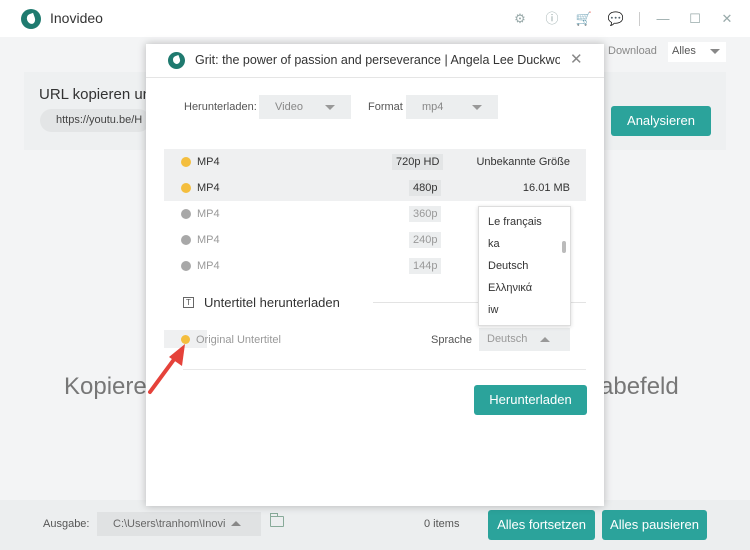 The image size is (750, 550). I want to click on output-path-select: C:\Users\tranhom\Inovi, so click(179, 524).